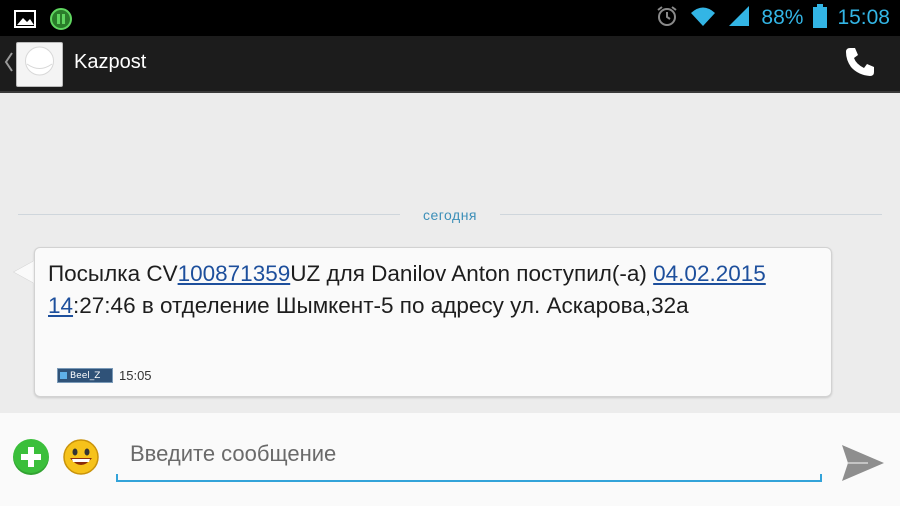  What do you see at coordinates (31, 457) in the screenshot?
I see `add-attachment-icon` at bounding box center [31, 457].